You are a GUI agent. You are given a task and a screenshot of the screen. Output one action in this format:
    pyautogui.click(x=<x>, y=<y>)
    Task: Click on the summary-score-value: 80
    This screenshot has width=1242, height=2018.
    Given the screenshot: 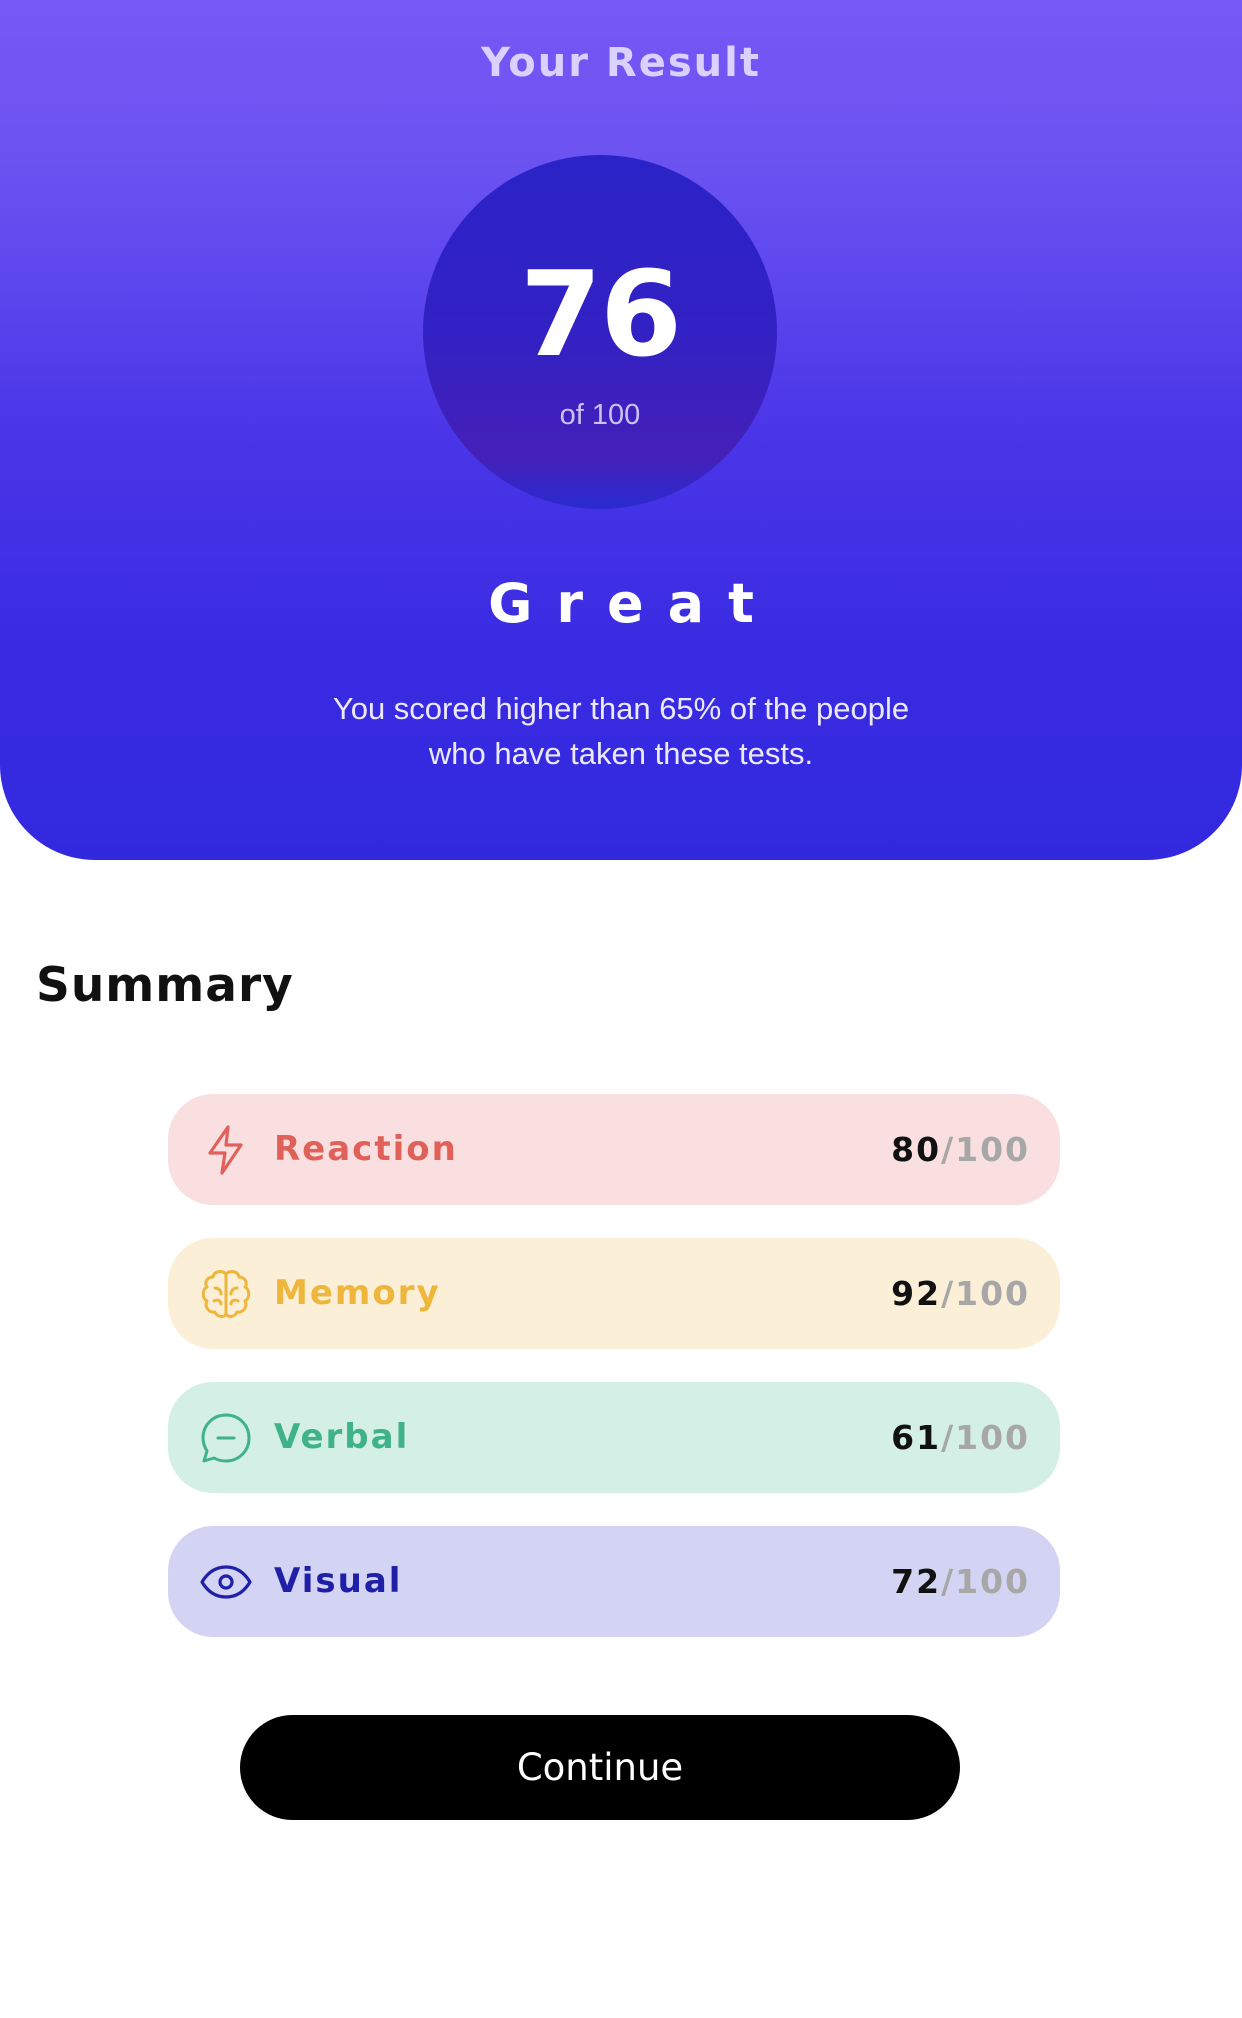 What is the action you would take?
    pyautogui.click(x=916, y=1149)
    